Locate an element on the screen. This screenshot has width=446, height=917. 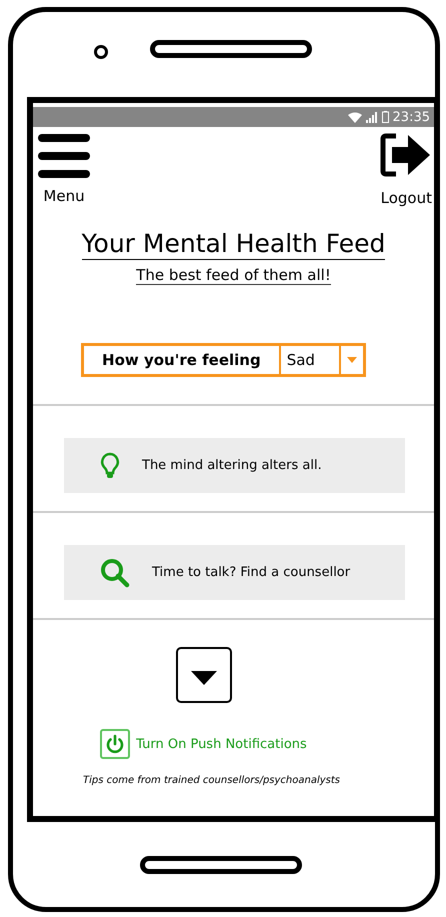
feed-card: Time to talk? Find a counsellor is located at coordinates (234, 572).